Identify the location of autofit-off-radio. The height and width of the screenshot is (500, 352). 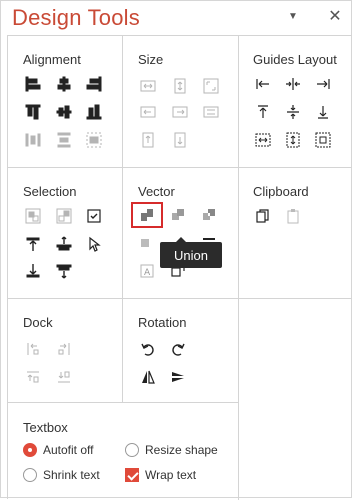
(30, 450).